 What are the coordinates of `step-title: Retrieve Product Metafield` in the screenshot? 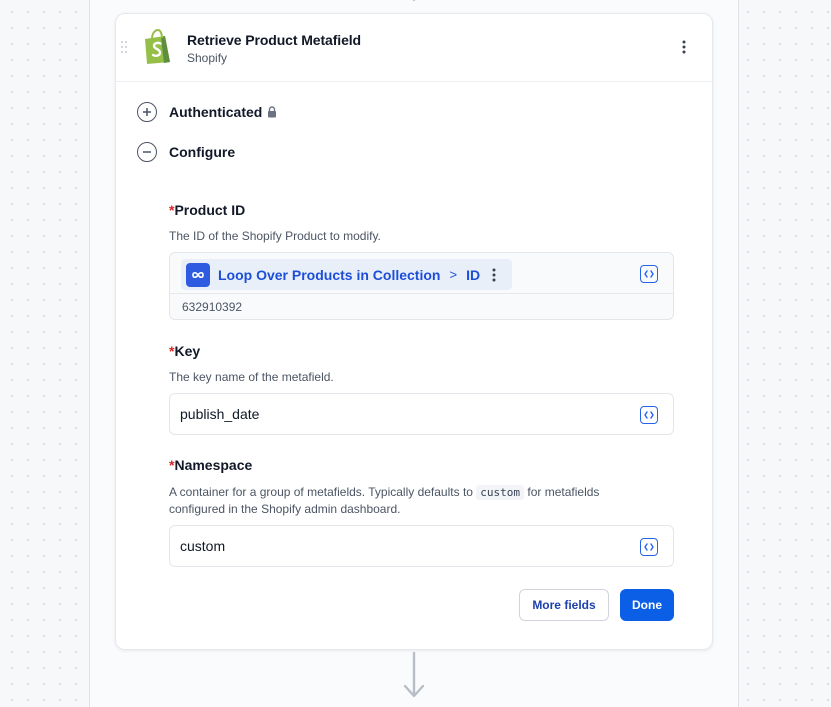 It's located at (274, 40).